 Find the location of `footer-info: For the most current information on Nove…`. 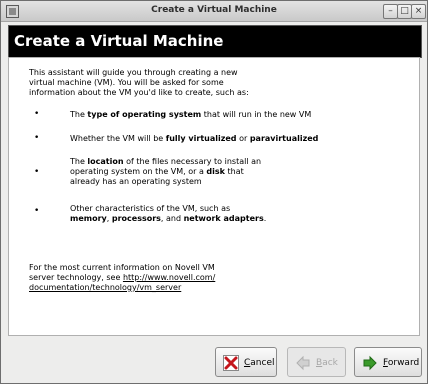

footer-info: For the most current information on Nove… is located at coordinates (144, 278).